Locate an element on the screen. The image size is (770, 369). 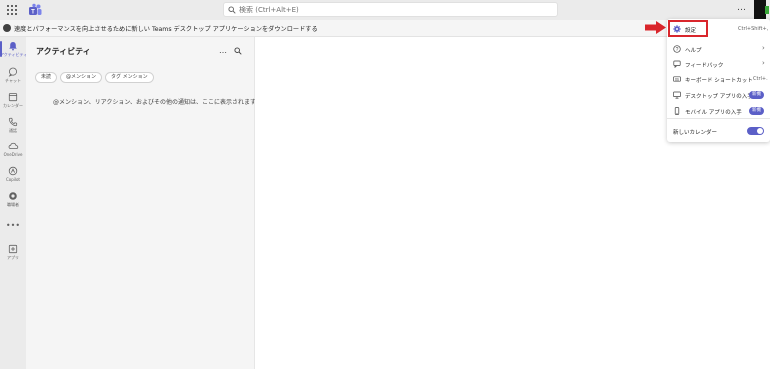
rail-item-onedrive: OneDrive is located at coordinates (13, 149).